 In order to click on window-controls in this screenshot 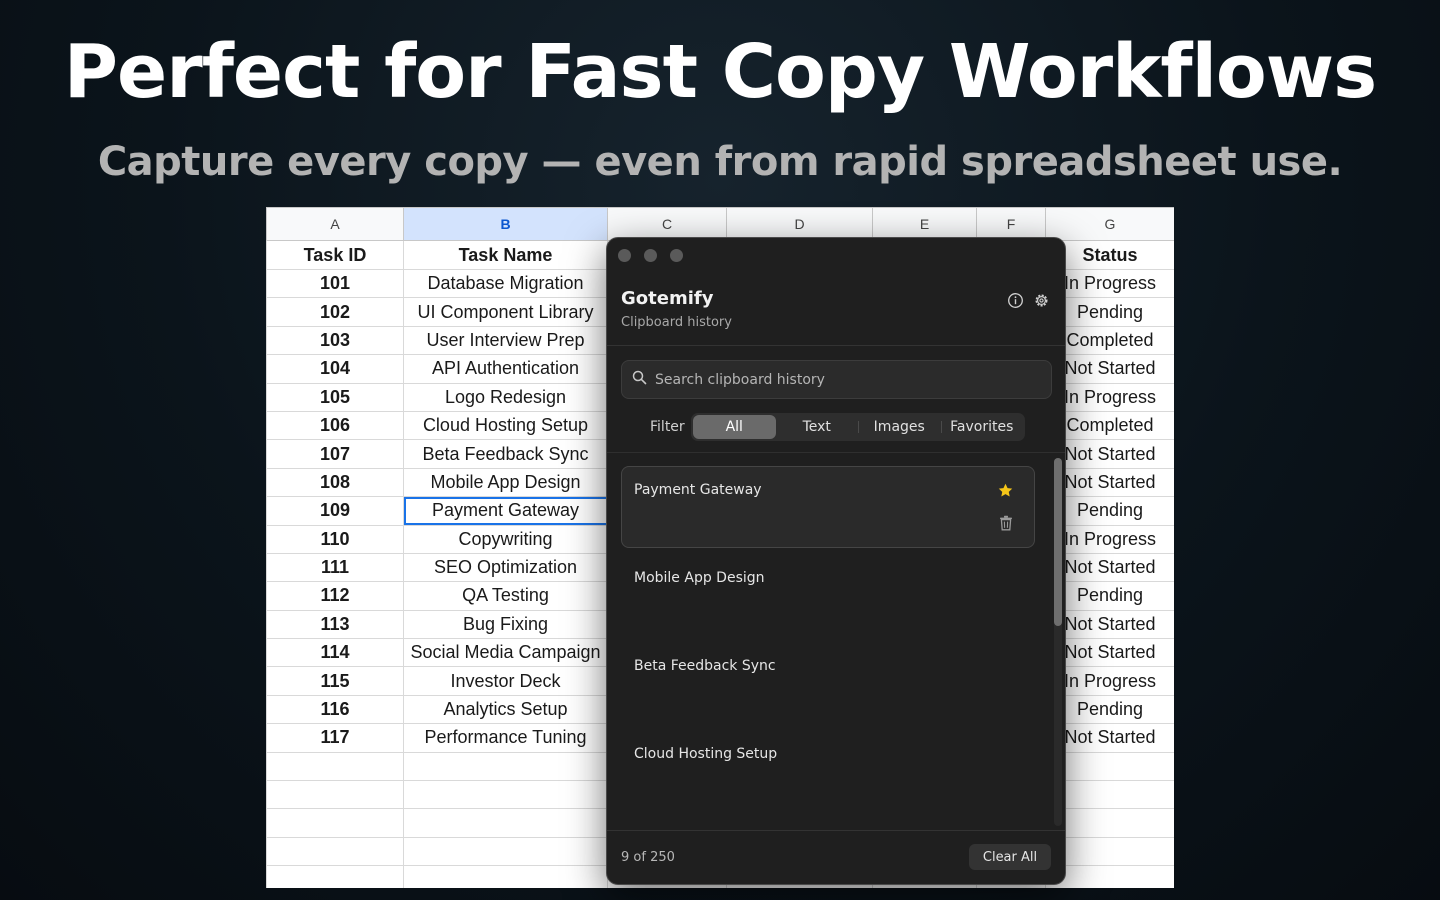, I will do `click(650, 255)`.